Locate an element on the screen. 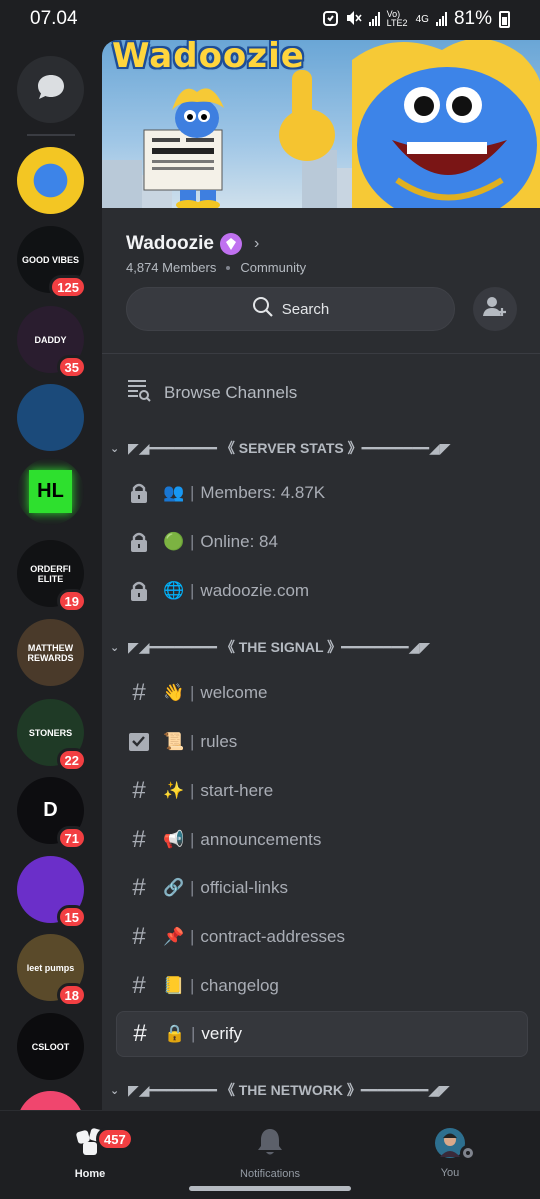  data-saver-icon is located at coordinates (330, 19).